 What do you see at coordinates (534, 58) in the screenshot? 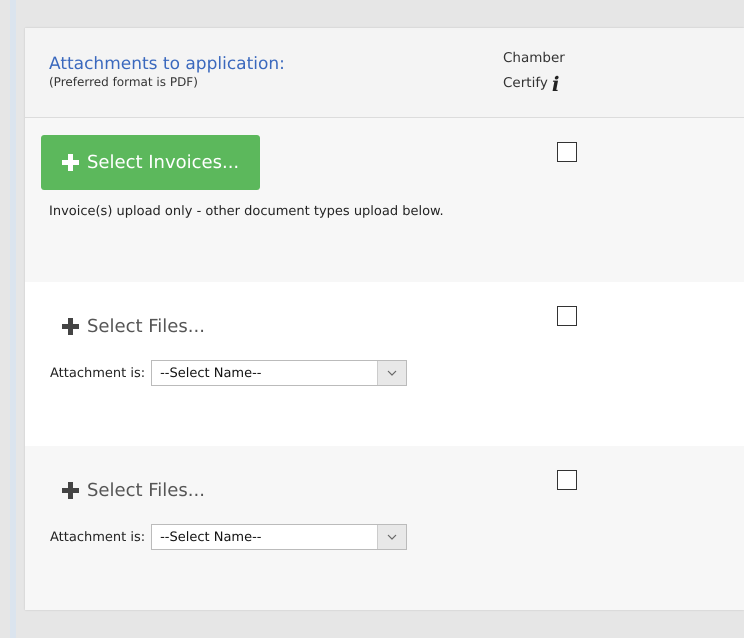
I see `column-label: Chamber` at bounding box center [534, 58].